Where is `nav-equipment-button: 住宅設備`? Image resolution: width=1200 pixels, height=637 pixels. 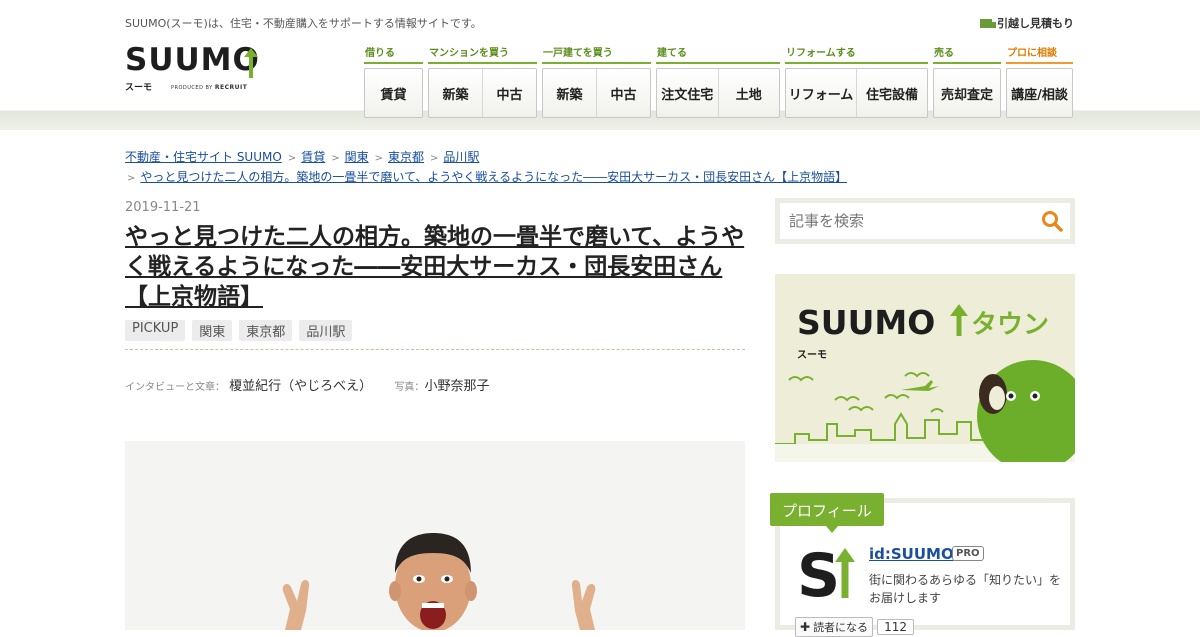
nav-equipment-button: 住宅設備 is located at coordinates (891, 93).